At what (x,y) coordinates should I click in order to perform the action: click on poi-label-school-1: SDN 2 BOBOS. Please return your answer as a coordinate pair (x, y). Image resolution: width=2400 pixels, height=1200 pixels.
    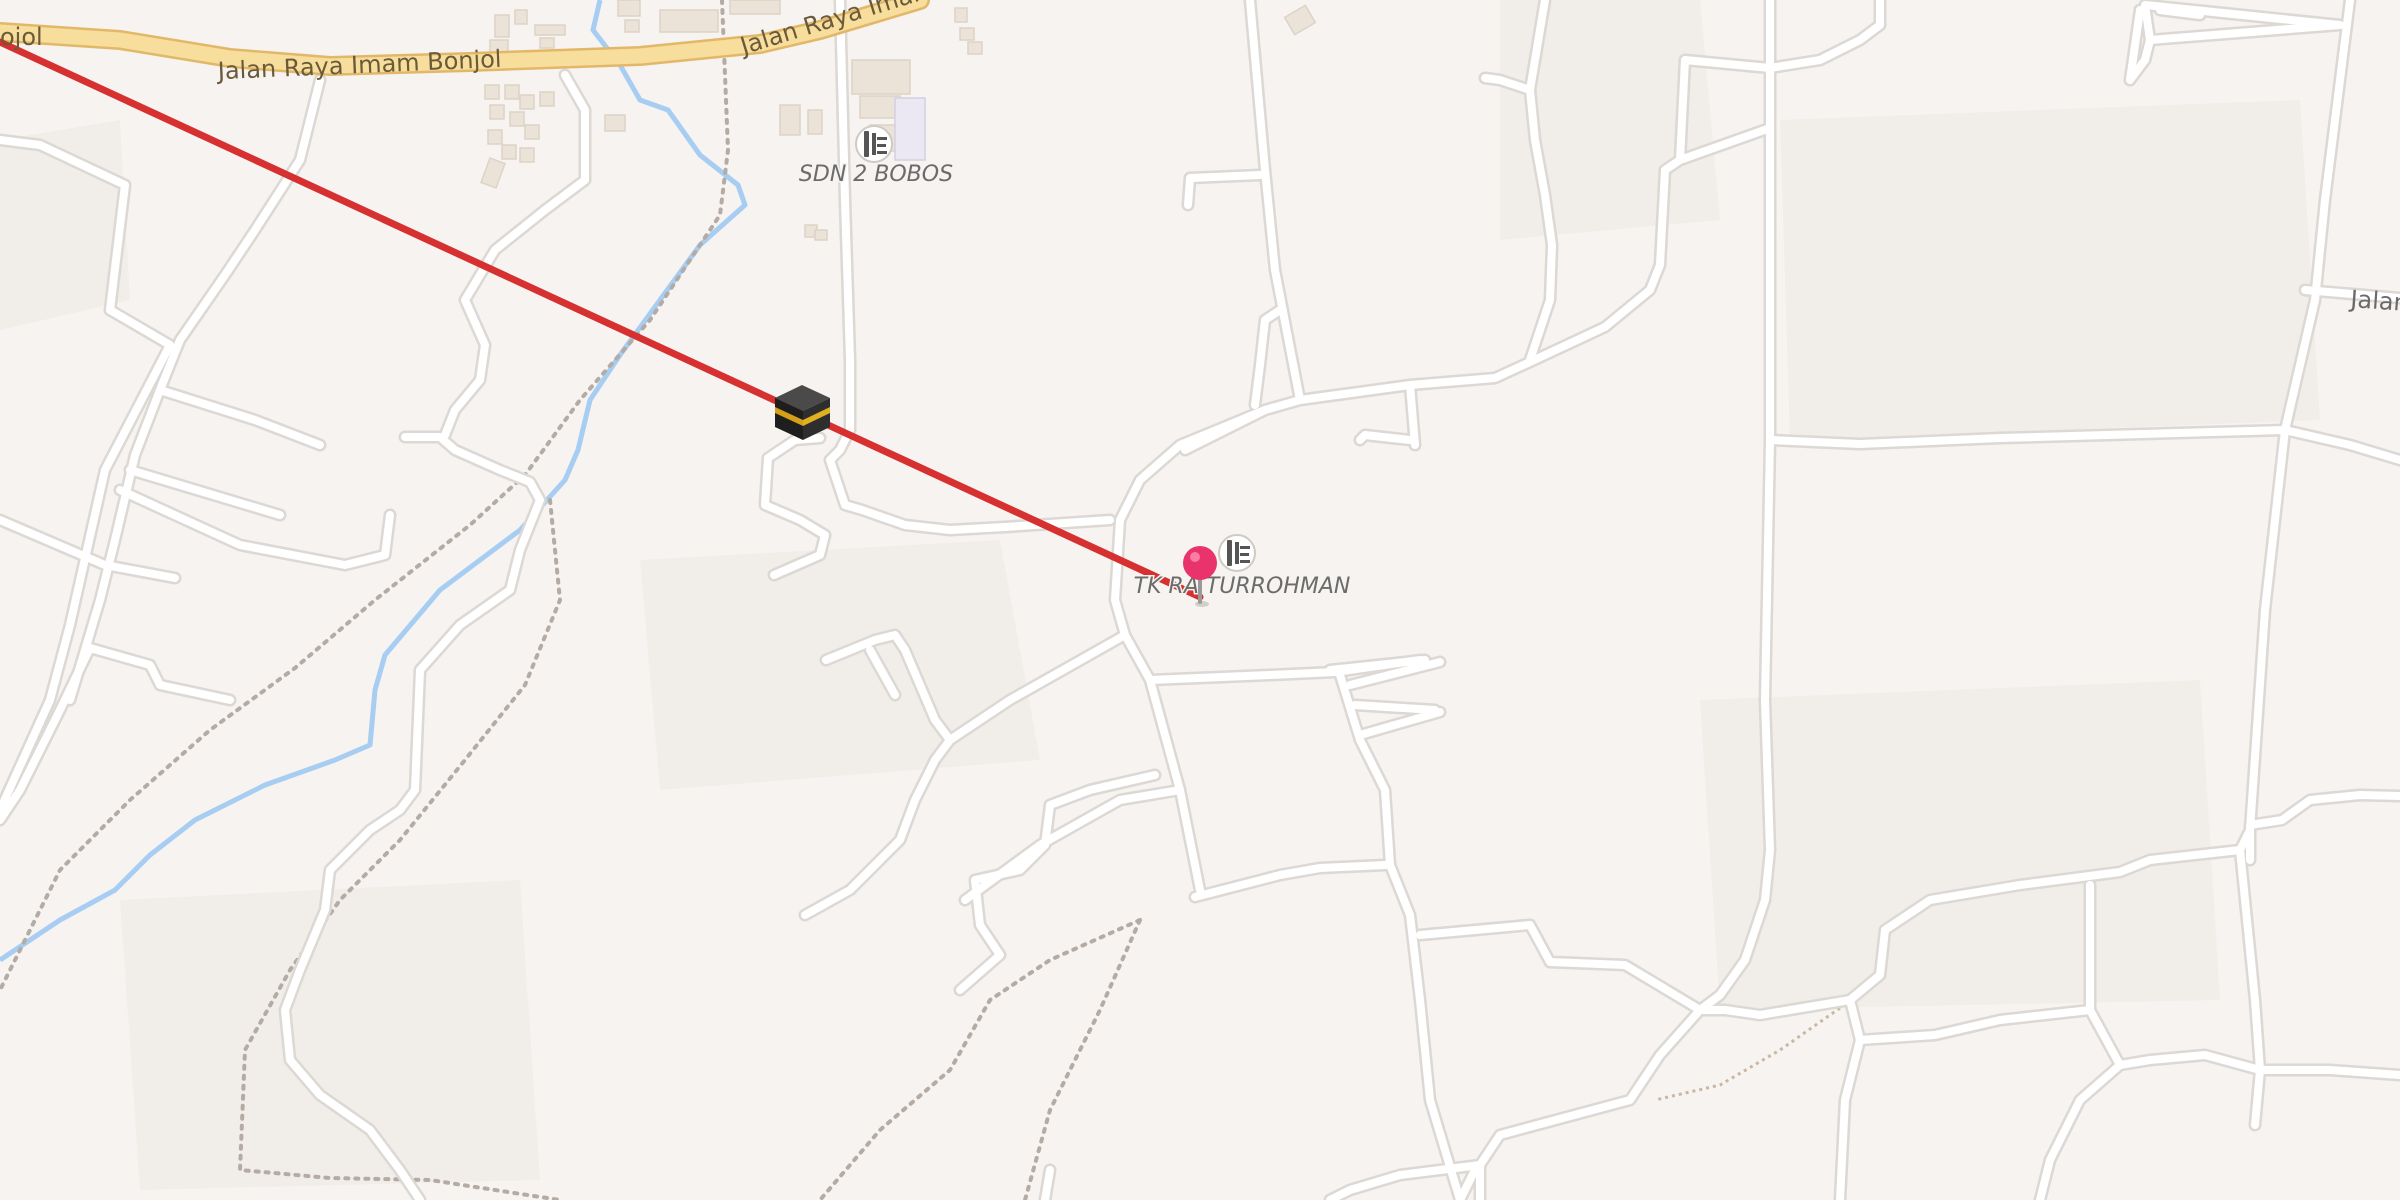
    Looking at the image, I should click on (876, 174).